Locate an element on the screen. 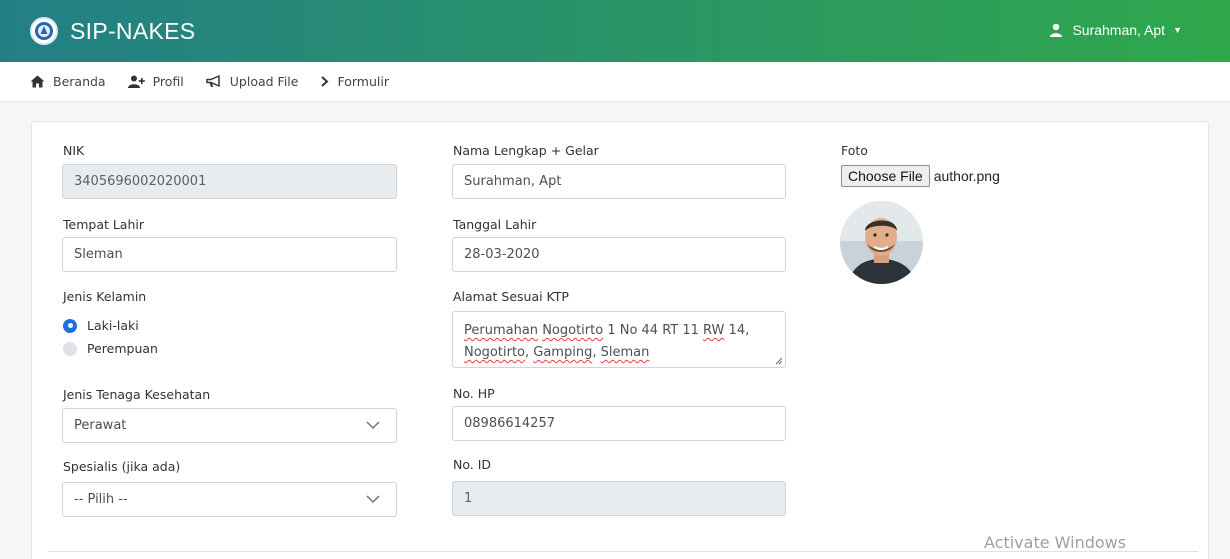 This screenshot has width=1230, height=559. user-plus-icon is located at coordinates (136, 81).